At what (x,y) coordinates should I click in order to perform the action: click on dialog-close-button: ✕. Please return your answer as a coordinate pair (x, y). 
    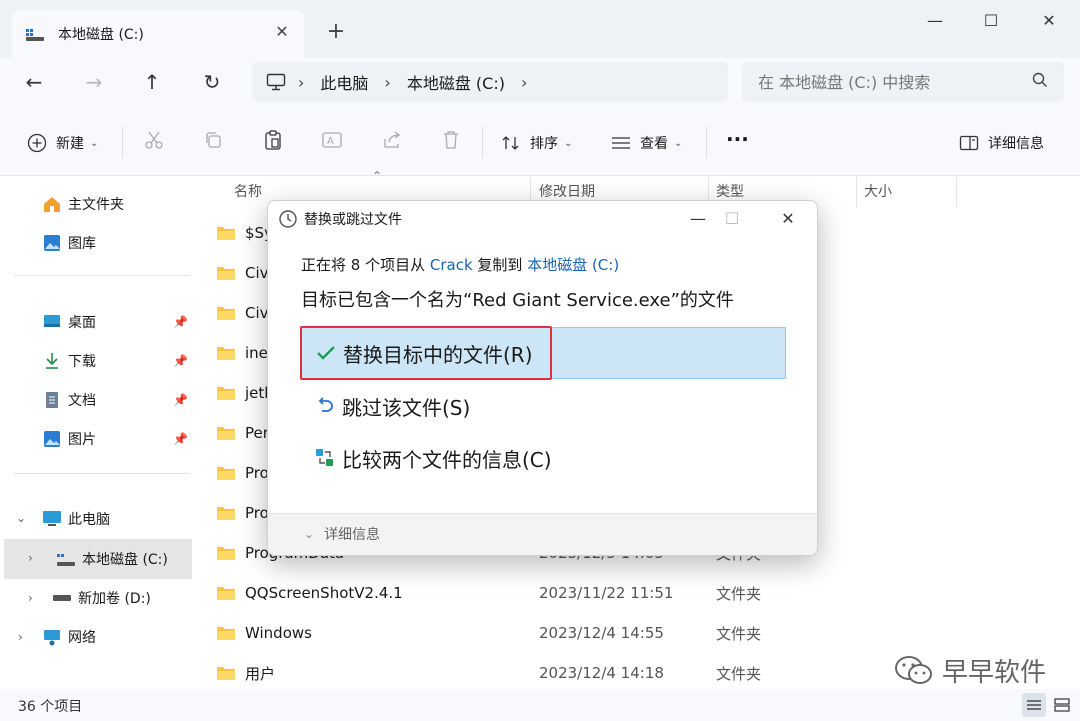
    Looking at the image, I should click on (788, 219).